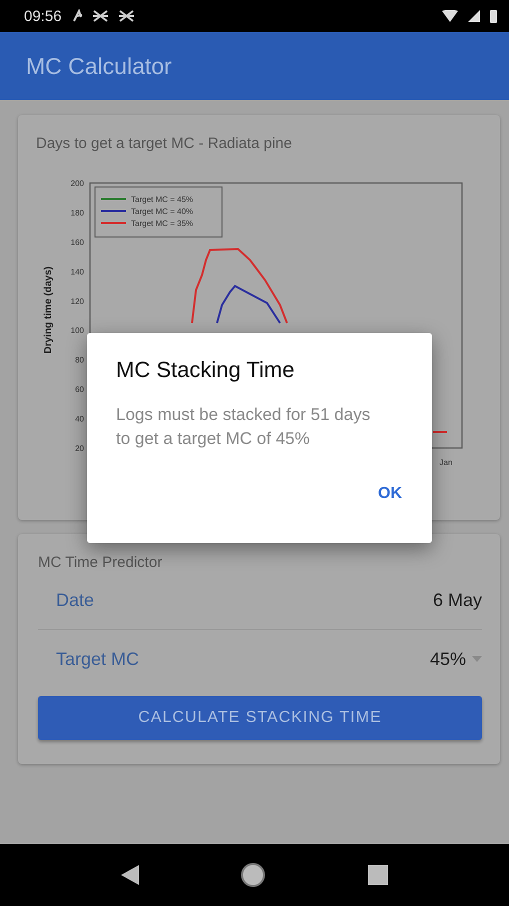 This screenshot has width=509, height=906. What do you see at coordinates (77, 242) in the screenshot?
I see `y-tick-label: 160` at bounding box center [77, 242].